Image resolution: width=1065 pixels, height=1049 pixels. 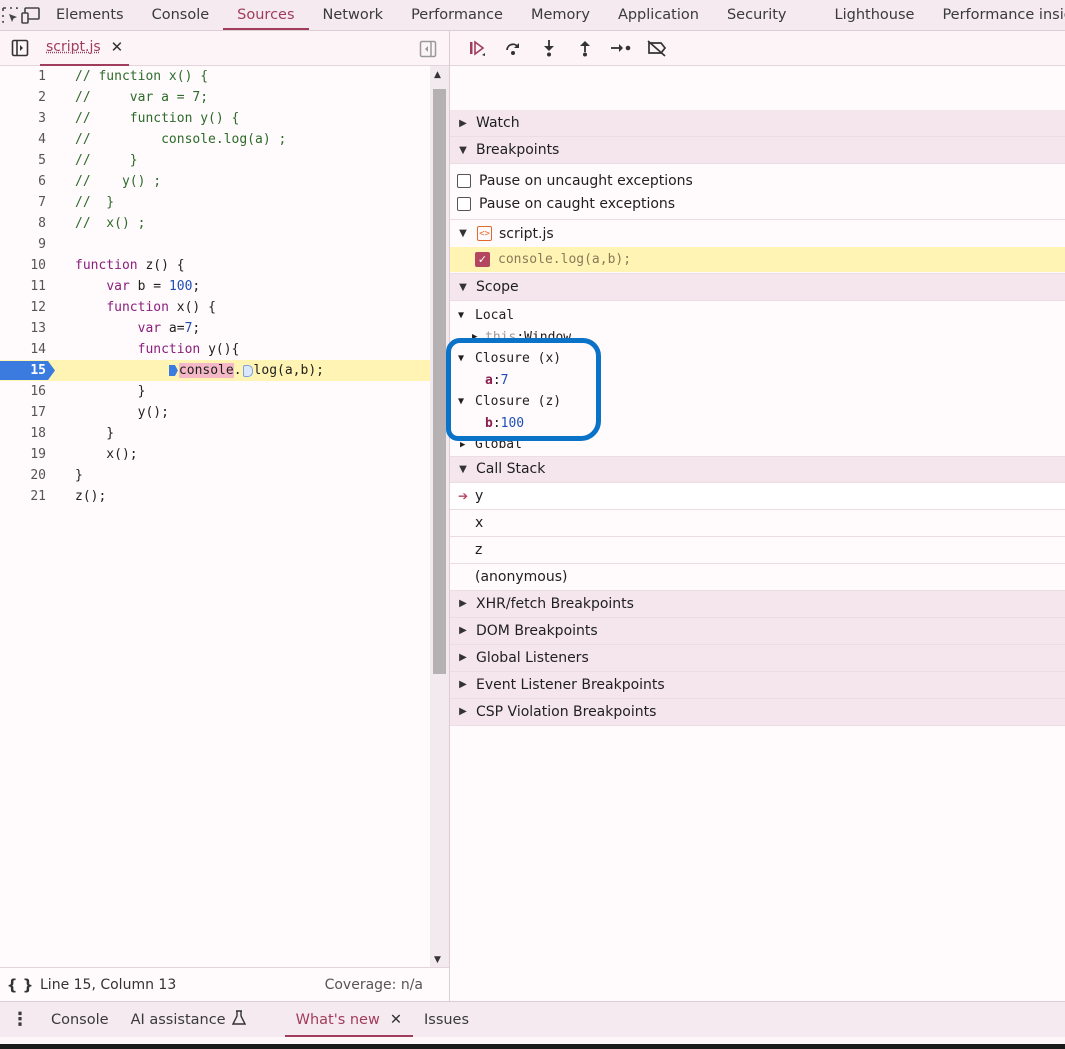 I want to click on line-number: 8, so click(x=26, y=223).